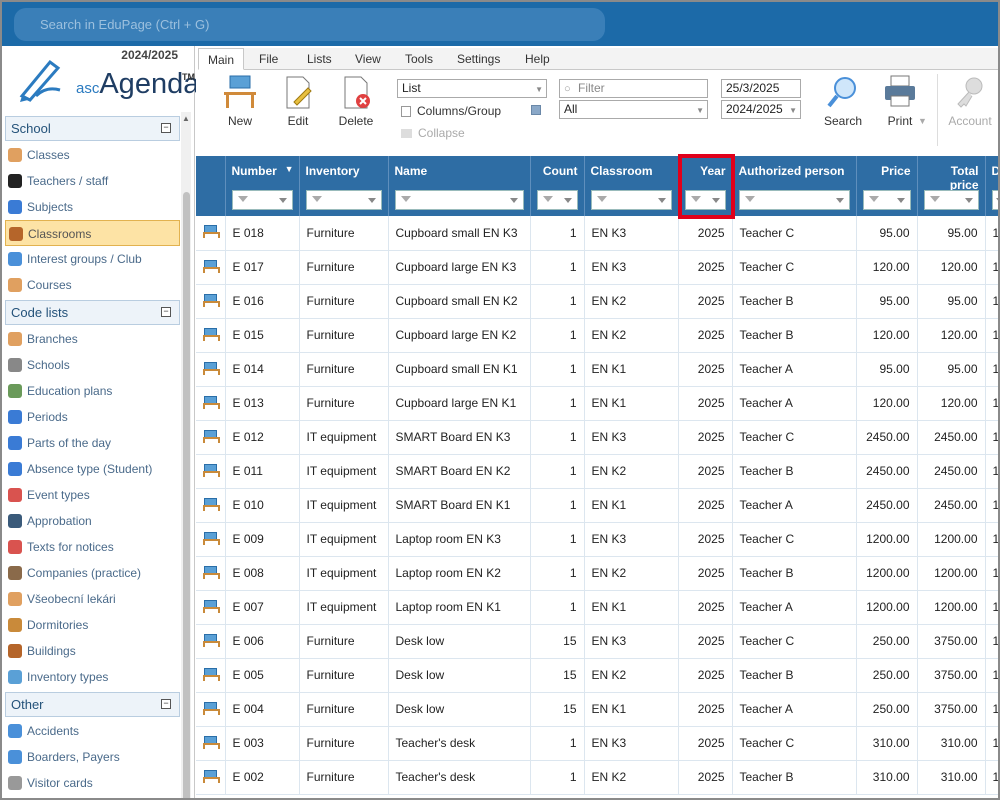  Describe the element at coordinates (92, 547) in the screenshot. I see `sidebar-item-texts-for-notices: Texts for notices` at that location.